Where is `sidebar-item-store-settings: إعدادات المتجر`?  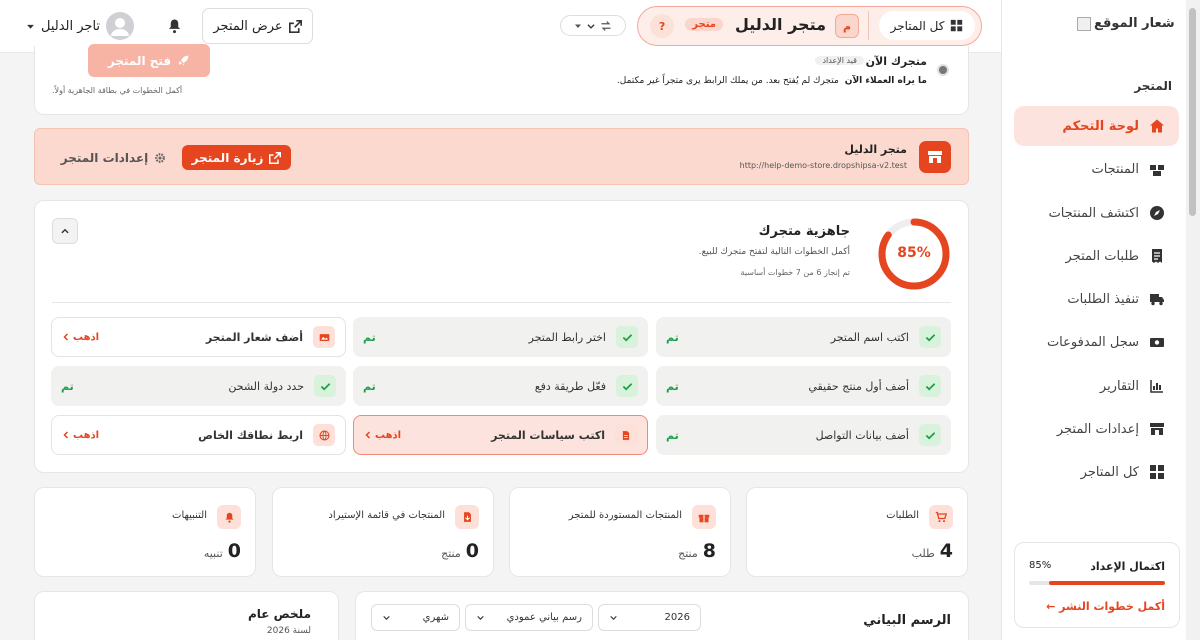
sidebar-item-store-settings: إعدادات المتجر is located at coordinates (1096, 429).